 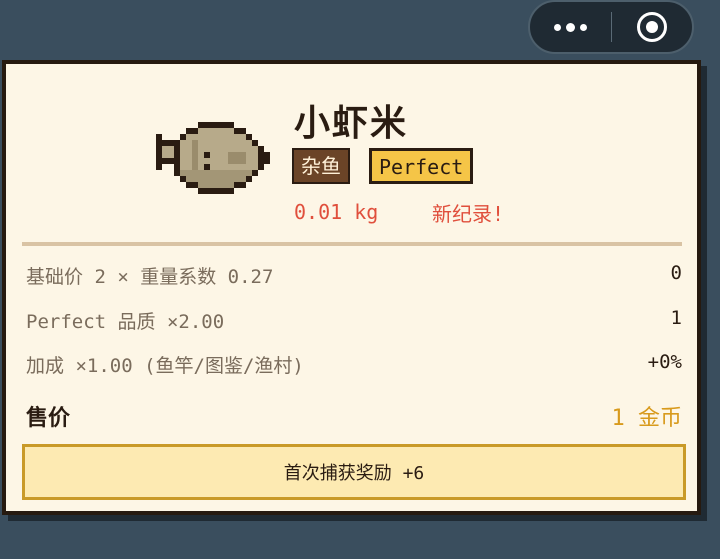 I want to click on sell-price-label: 售价, so click(x=48, y=418).